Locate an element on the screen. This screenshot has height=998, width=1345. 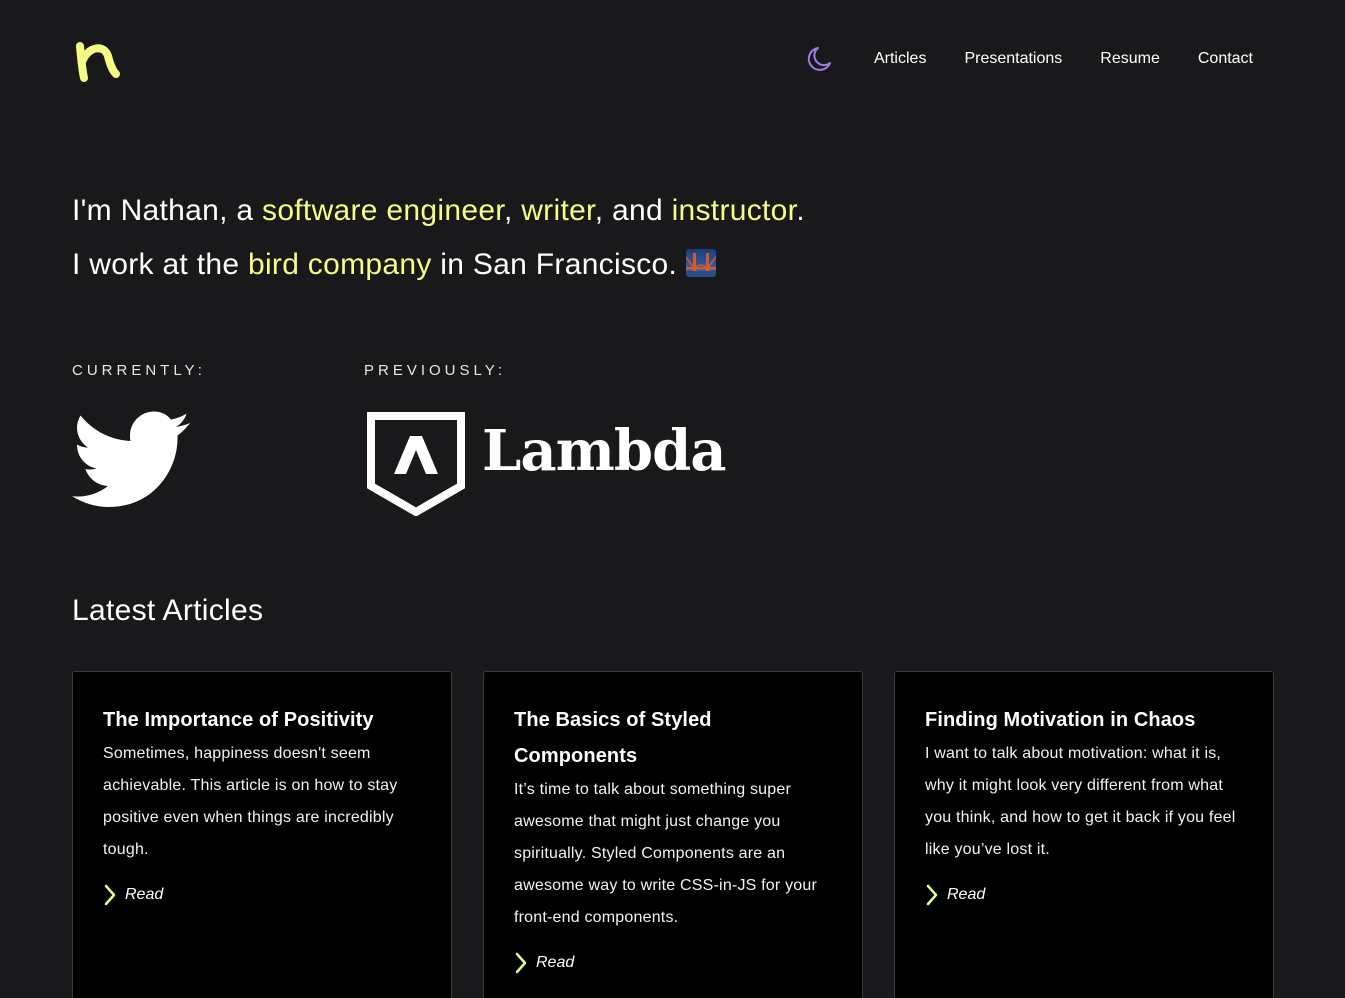
article-title: The Basics of Styled Components is located at coordinates (673, 738).